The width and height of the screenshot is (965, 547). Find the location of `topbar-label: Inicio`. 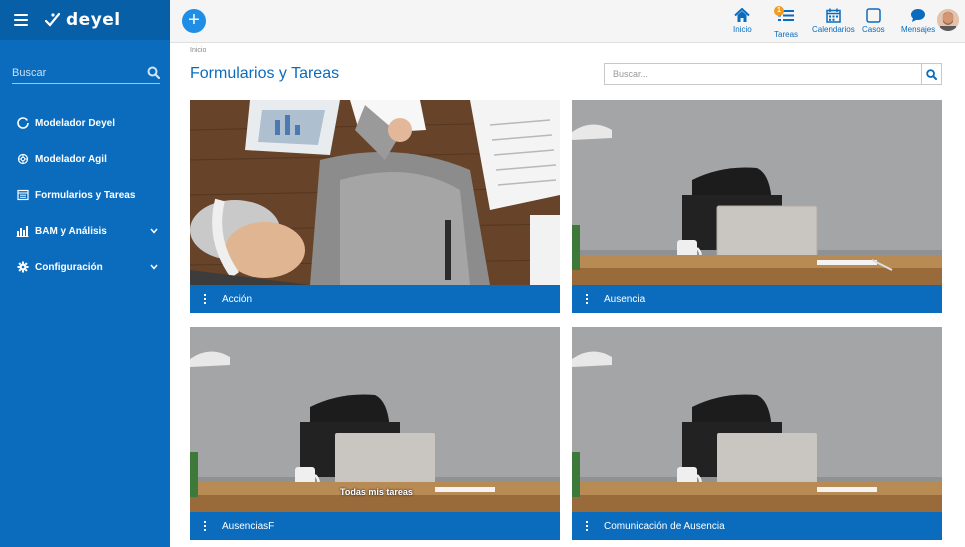

topbar-label: Inicio is located at coordinates (742, 29).